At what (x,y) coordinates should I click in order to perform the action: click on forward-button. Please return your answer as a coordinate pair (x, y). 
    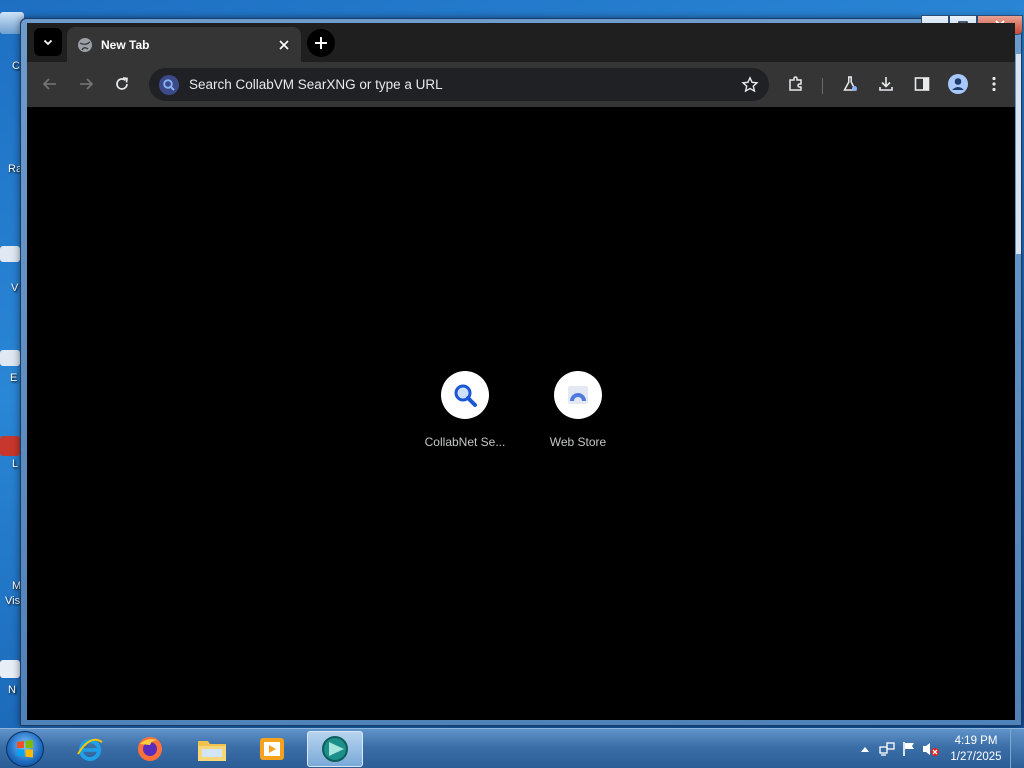
    Looking at the image, I should click on (86, 84).